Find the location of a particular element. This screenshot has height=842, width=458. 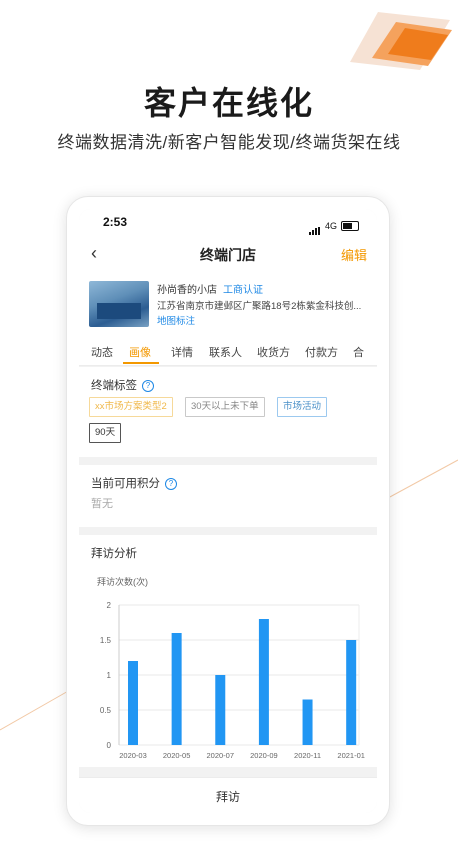

points-title: 当前可用积分 is located at coordinates (125, 484).